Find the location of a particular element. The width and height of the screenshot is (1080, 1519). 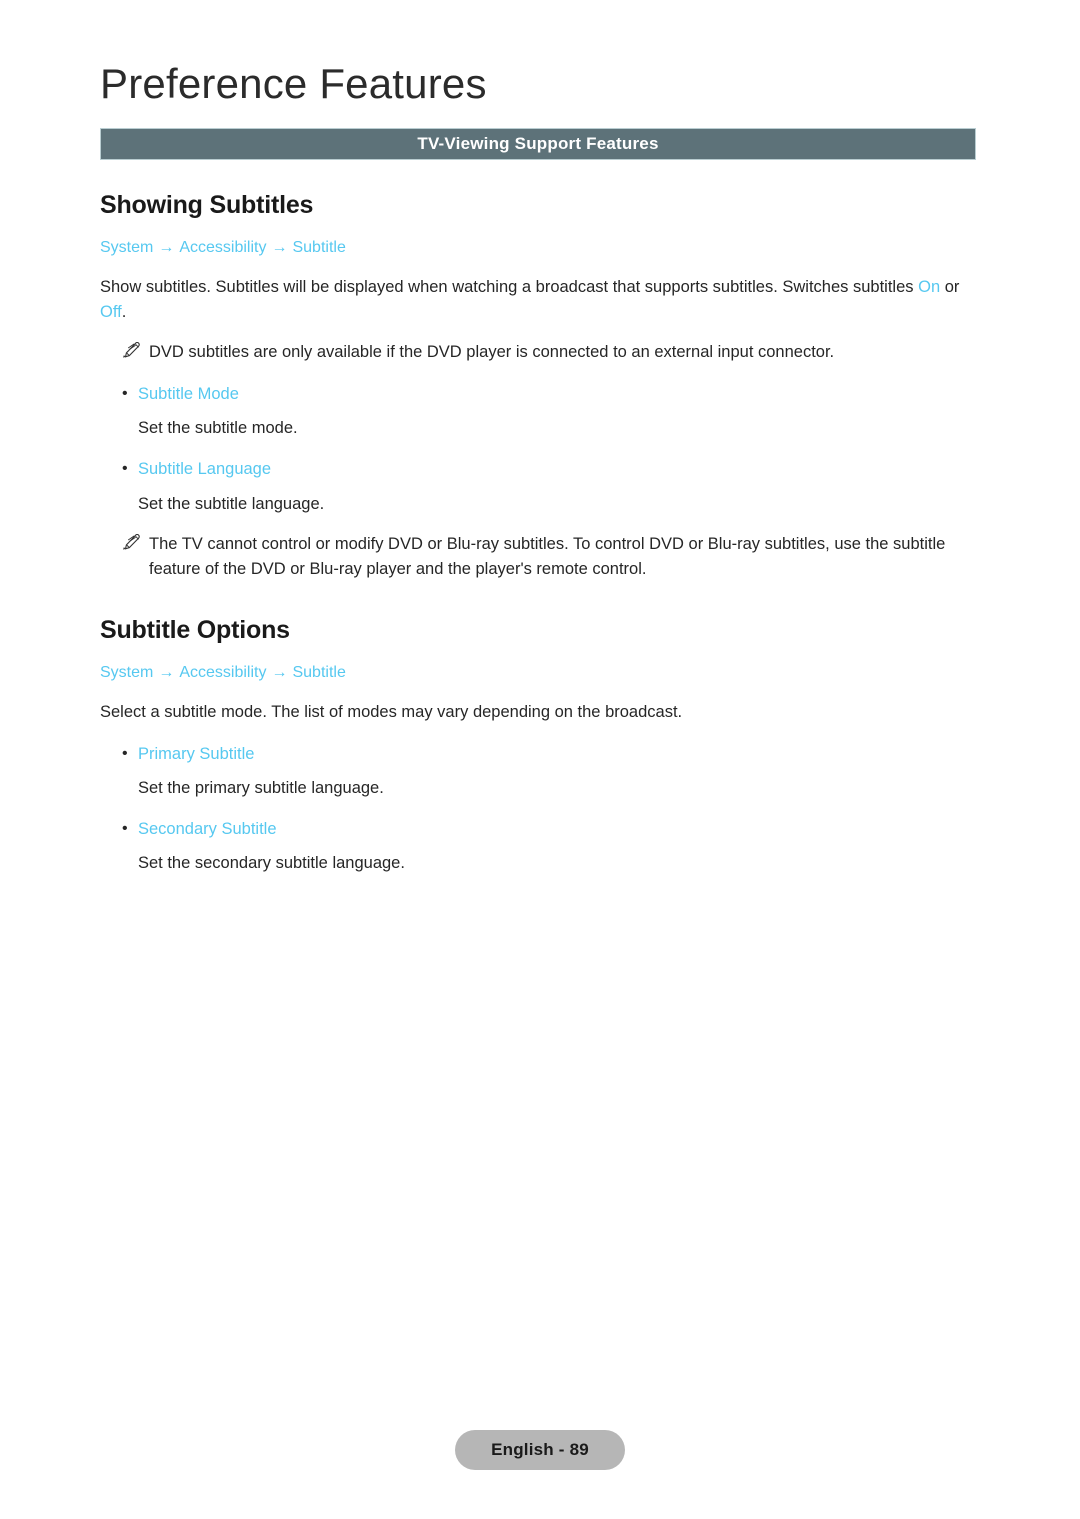

option-description-subtitle-mode: Set the subtitle mode. is located at coordinates (218, 428).